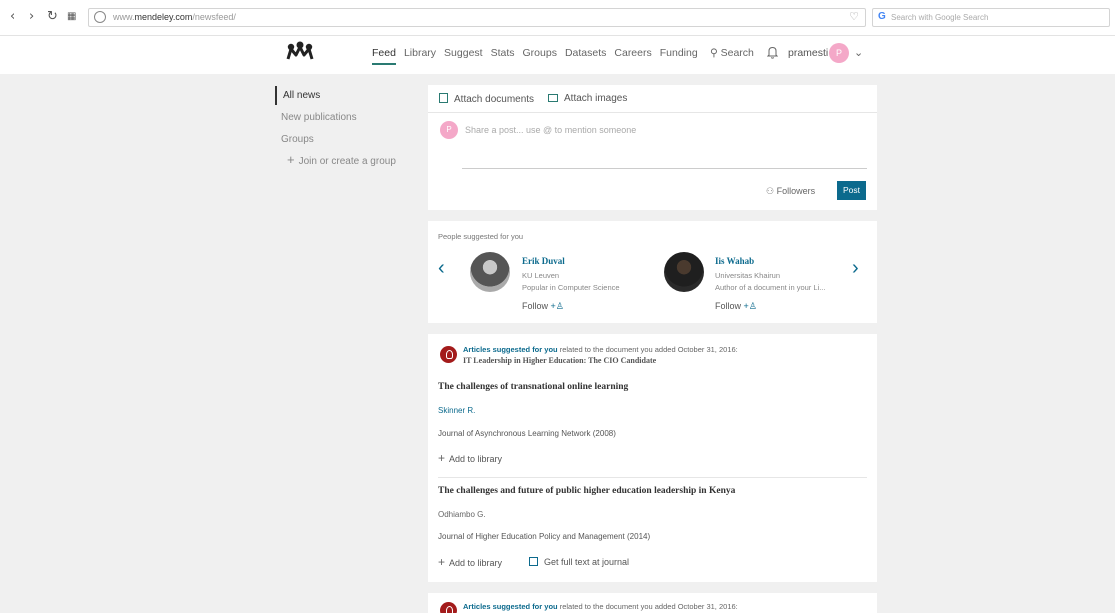 This screenshot has height=613, width=1115. I want to click on nav-stats: Stats, so click(503, 53).